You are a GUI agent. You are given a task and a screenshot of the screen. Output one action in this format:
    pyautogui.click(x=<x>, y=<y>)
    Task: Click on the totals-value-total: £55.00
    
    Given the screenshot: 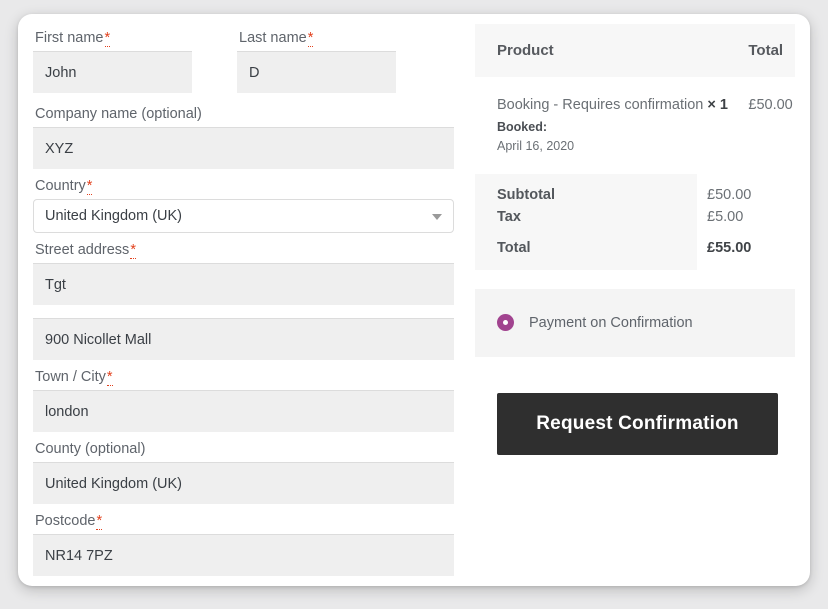 What is the action you would take?
    pyautogui.click(x=746, y=249)
    